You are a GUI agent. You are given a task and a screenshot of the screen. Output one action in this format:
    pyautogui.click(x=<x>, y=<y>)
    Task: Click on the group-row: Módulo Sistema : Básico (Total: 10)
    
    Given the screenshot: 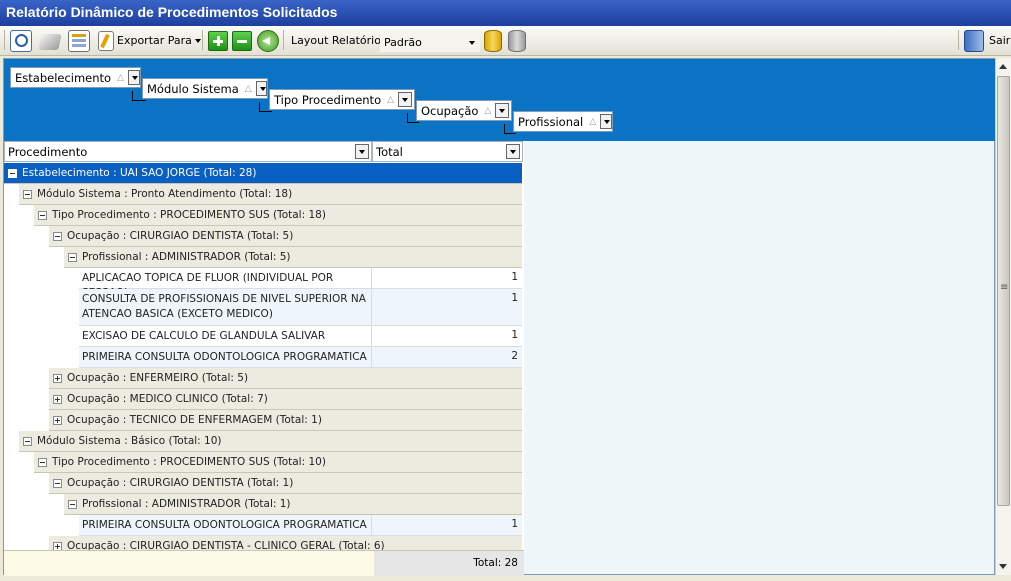 What is the action you would take?
    pyautogui.click(x=270, y=441)
    